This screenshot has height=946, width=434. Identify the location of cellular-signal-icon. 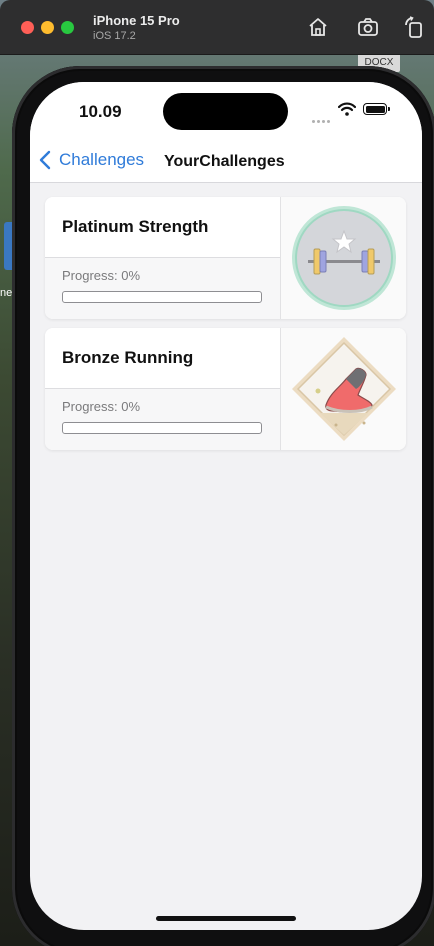
(322, 119).